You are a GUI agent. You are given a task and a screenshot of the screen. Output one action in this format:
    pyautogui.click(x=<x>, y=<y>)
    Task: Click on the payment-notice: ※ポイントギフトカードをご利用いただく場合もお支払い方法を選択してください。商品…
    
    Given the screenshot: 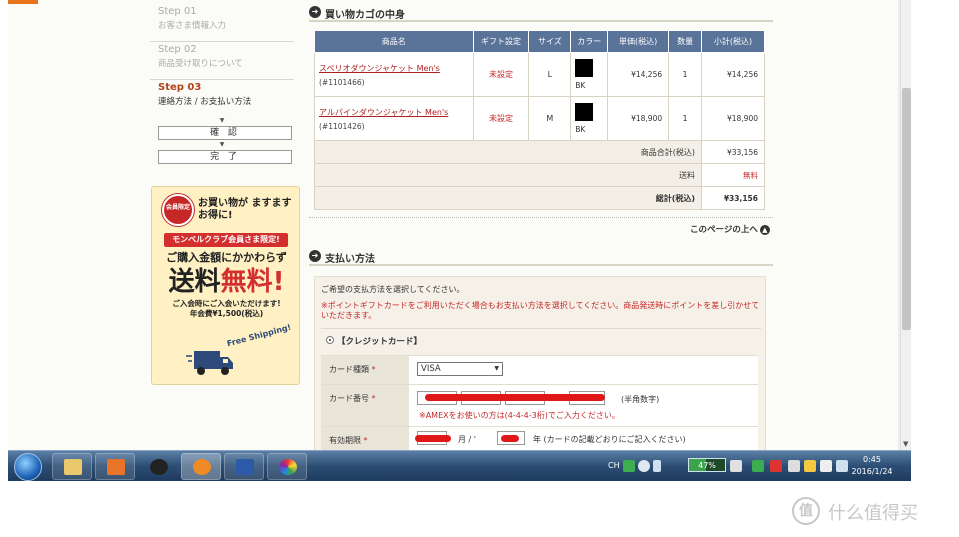 What is the action you would take?
    pyautogui.click(x=540, y=310)
    